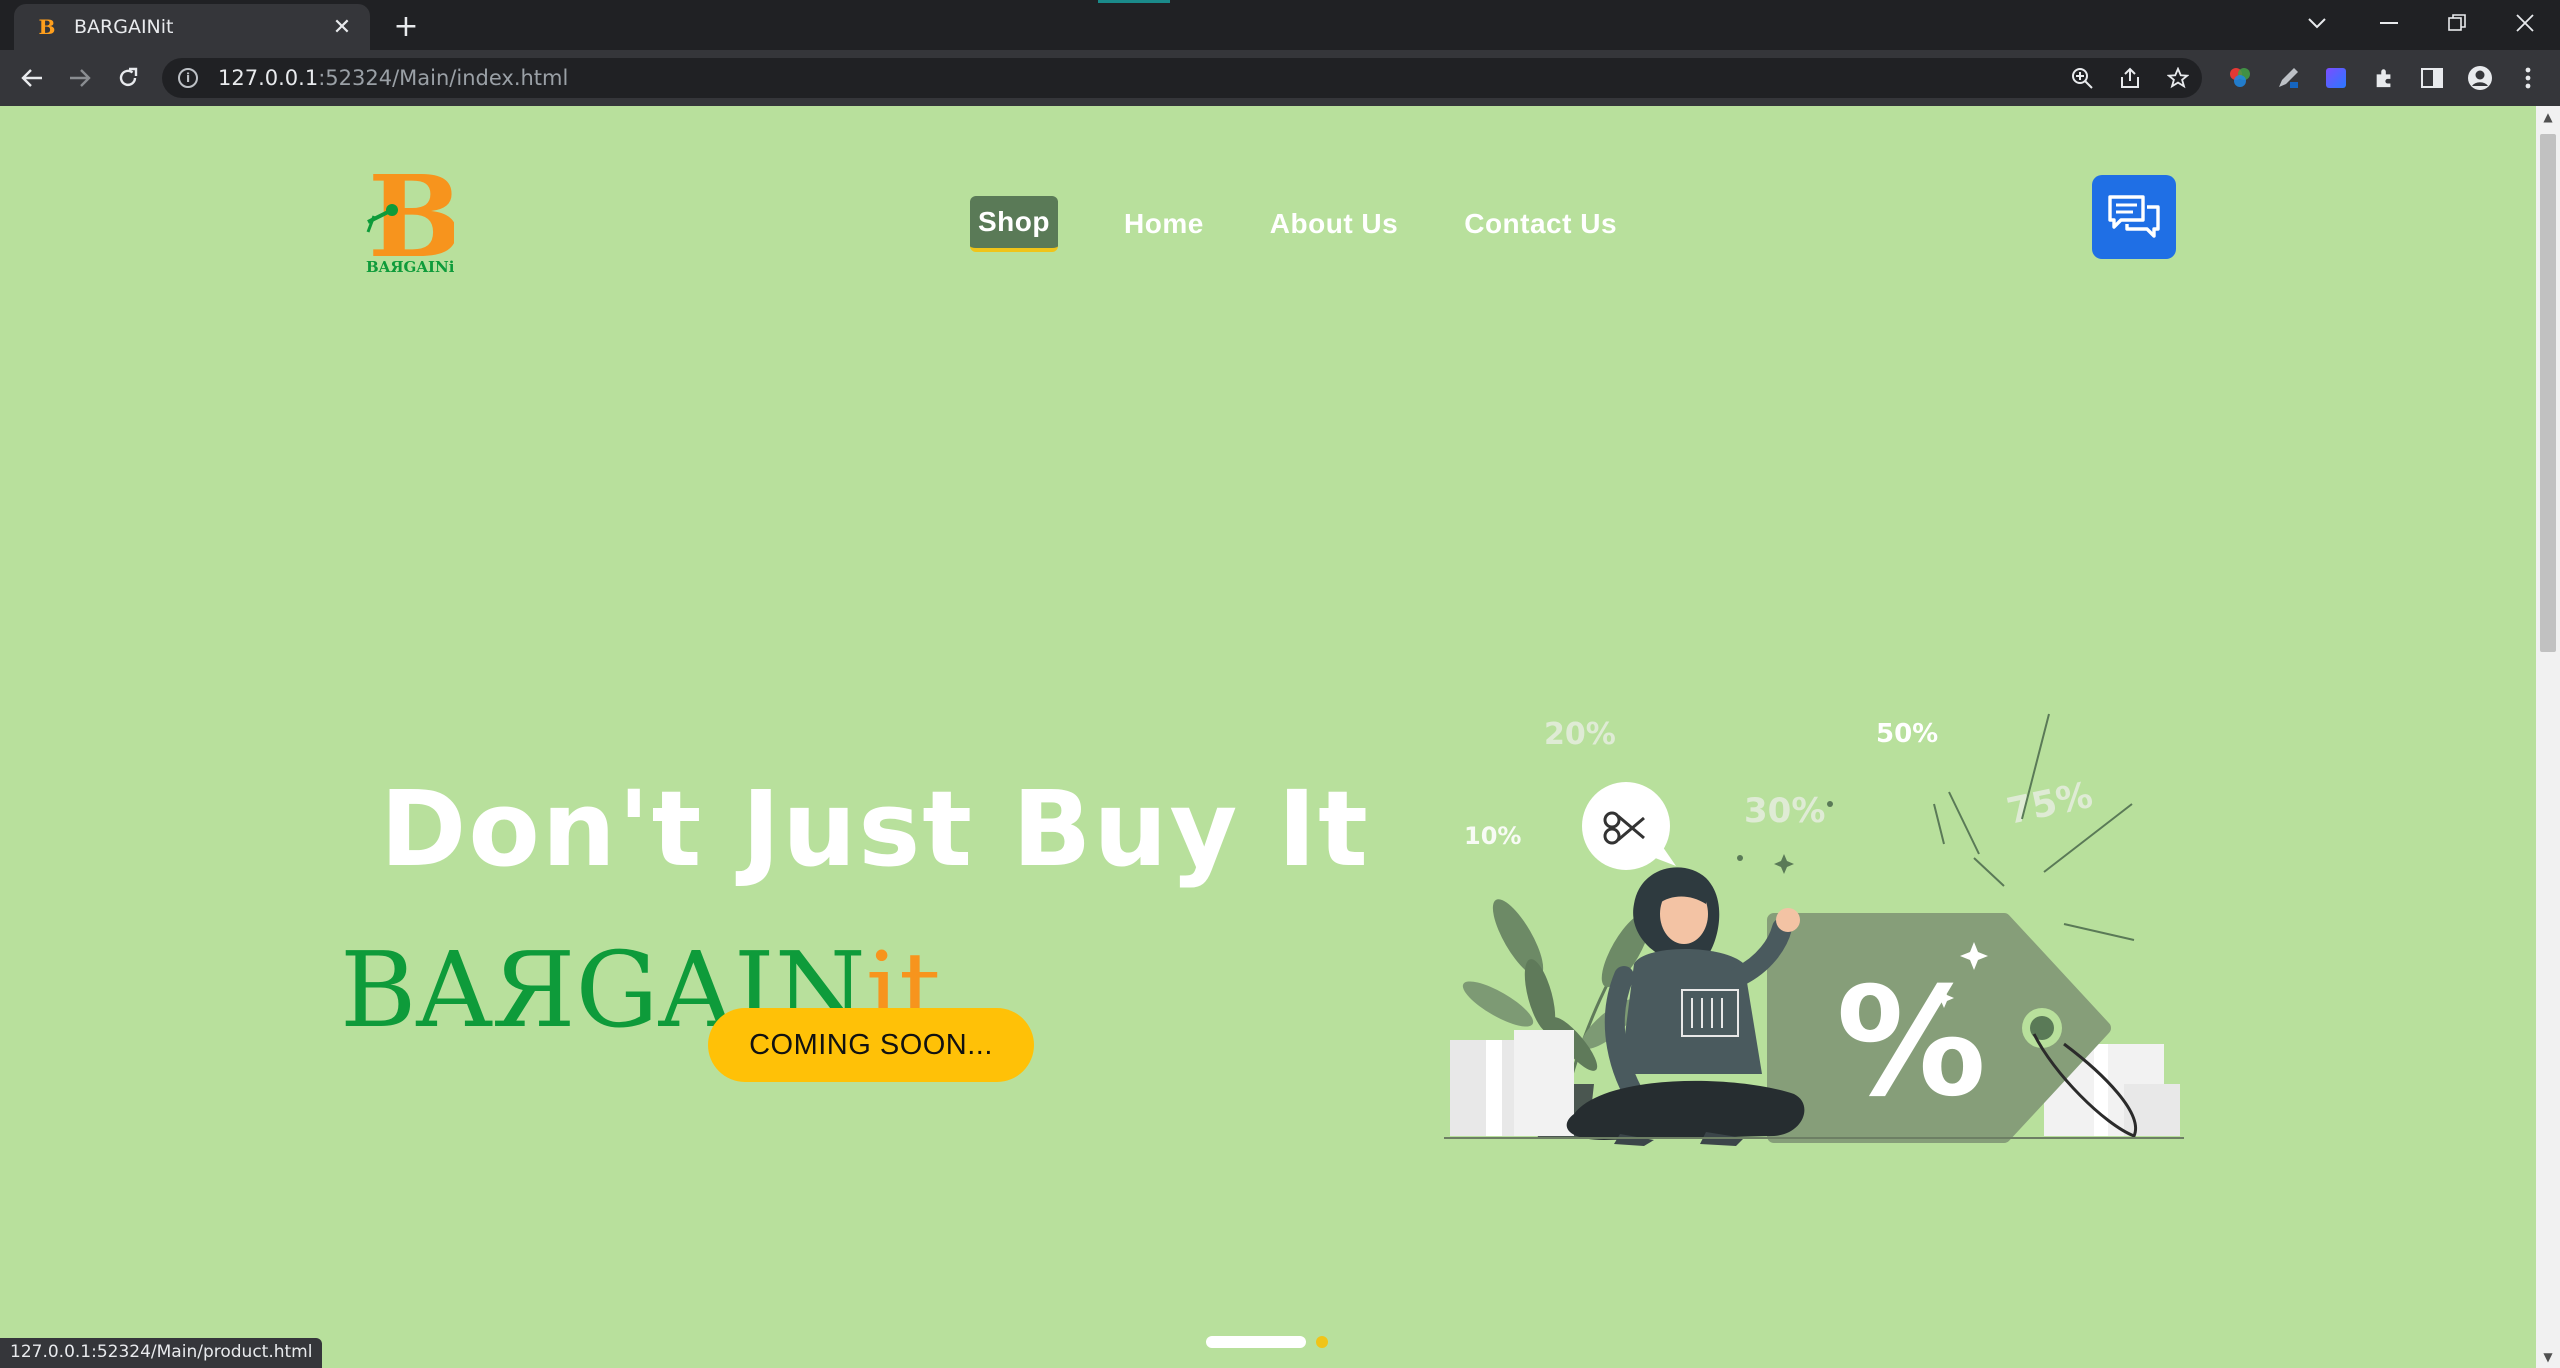 The image size is (2560, 1368). Describe the element at coordinates (1182, 78) in the screenshot. I see `address-bar: i 127.0.0.1:52324/Main/index.html` at that location.